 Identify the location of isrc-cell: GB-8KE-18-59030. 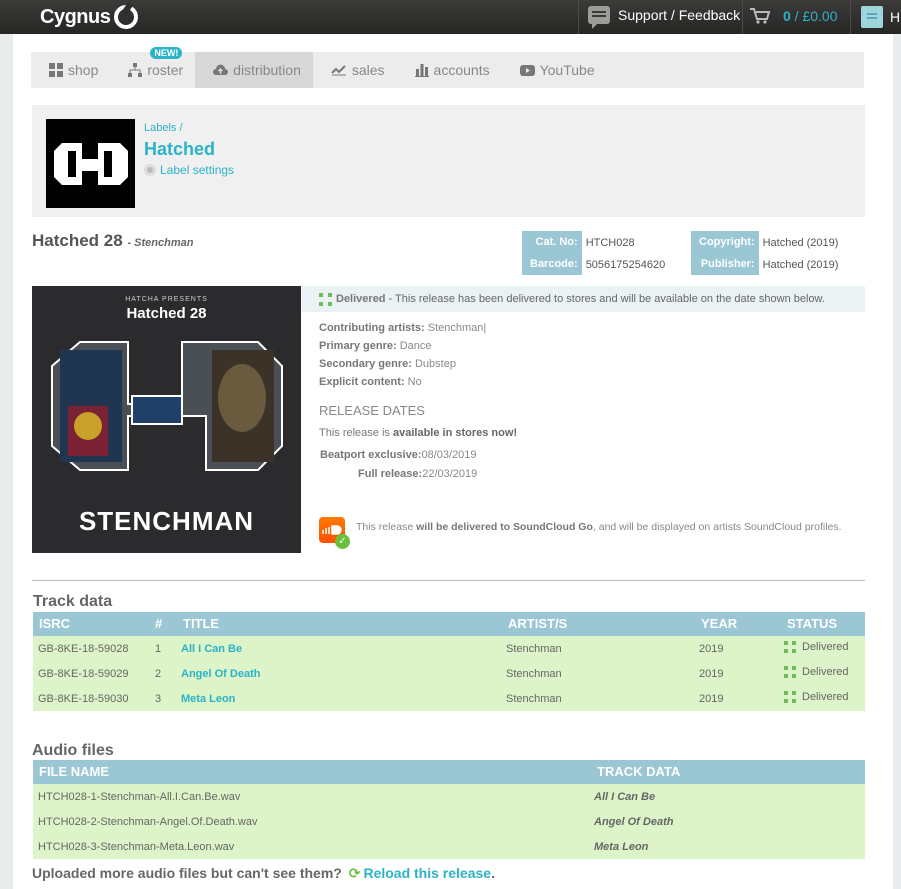
(83, 699).